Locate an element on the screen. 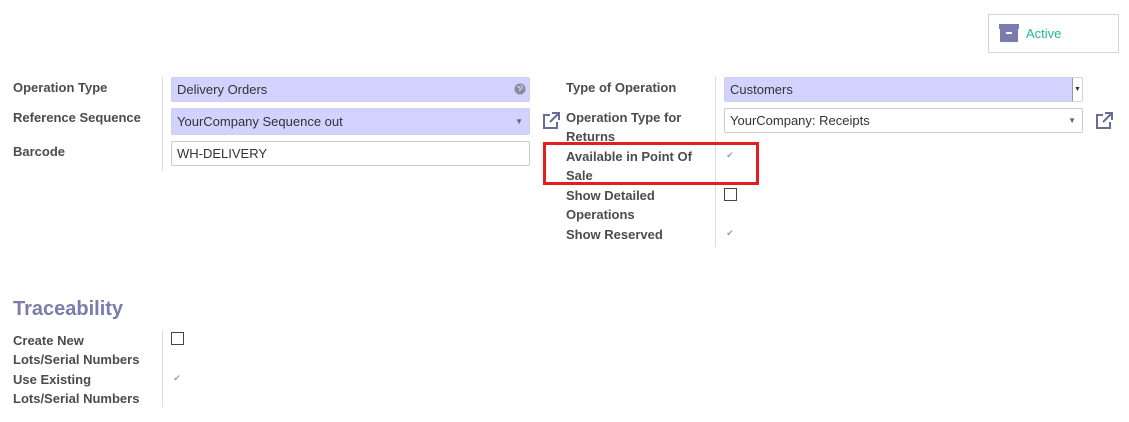  barcode-value: WH-DELIVERY is located at coordinates (222, 153).